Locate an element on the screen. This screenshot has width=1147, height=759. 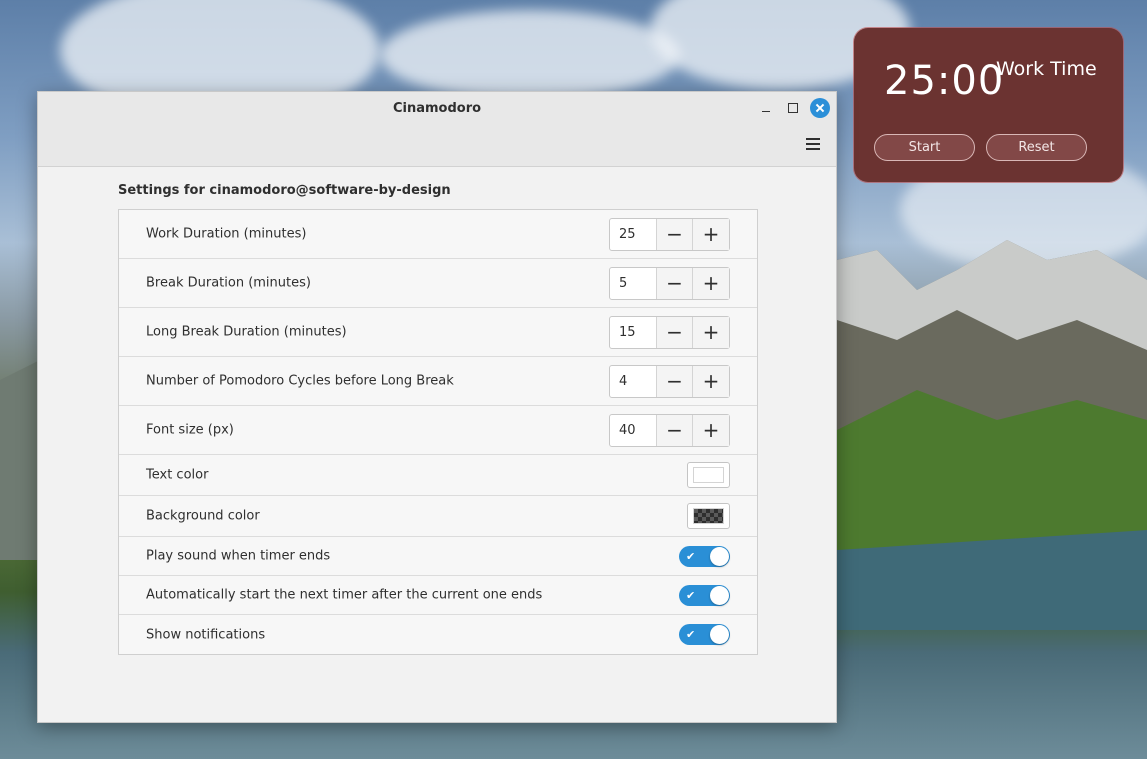
setting-label: Break Duration (minutes) is located at coordinates (228, 283).